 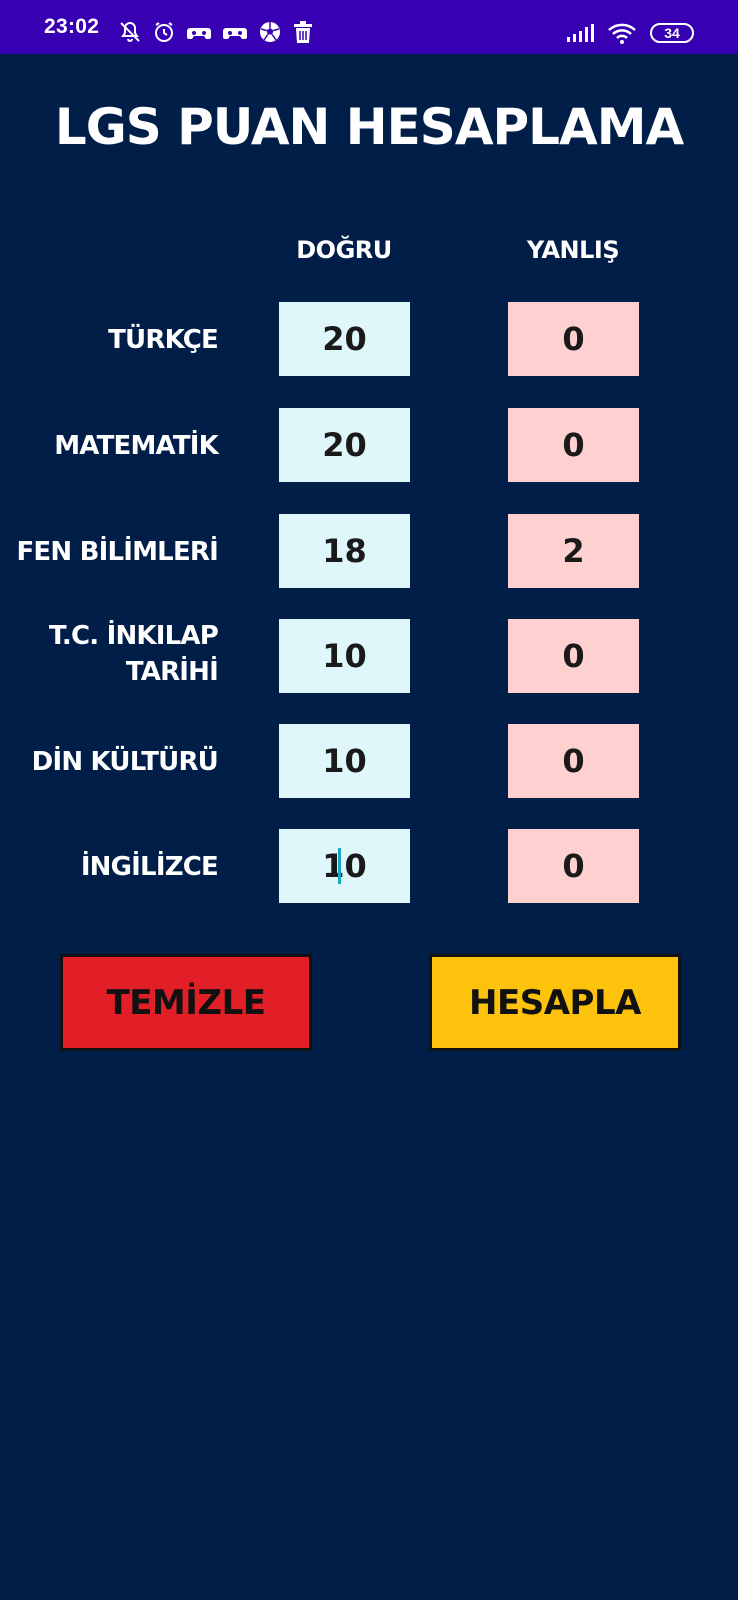 What do you see at coordinates (136, 446) in the screenshot?
I see `subject-label-matematik: MATEMATİK` at bounding box center [136, 446].